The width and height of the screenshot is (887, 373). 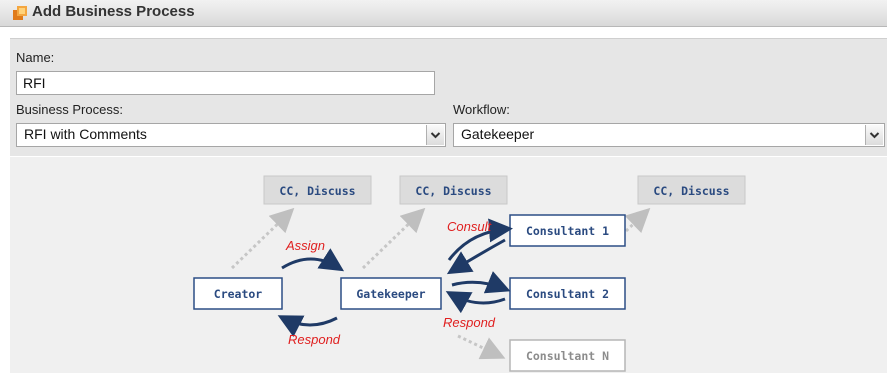 I want to click on business-process-label: Business Process:, so click(x=69, y=109).